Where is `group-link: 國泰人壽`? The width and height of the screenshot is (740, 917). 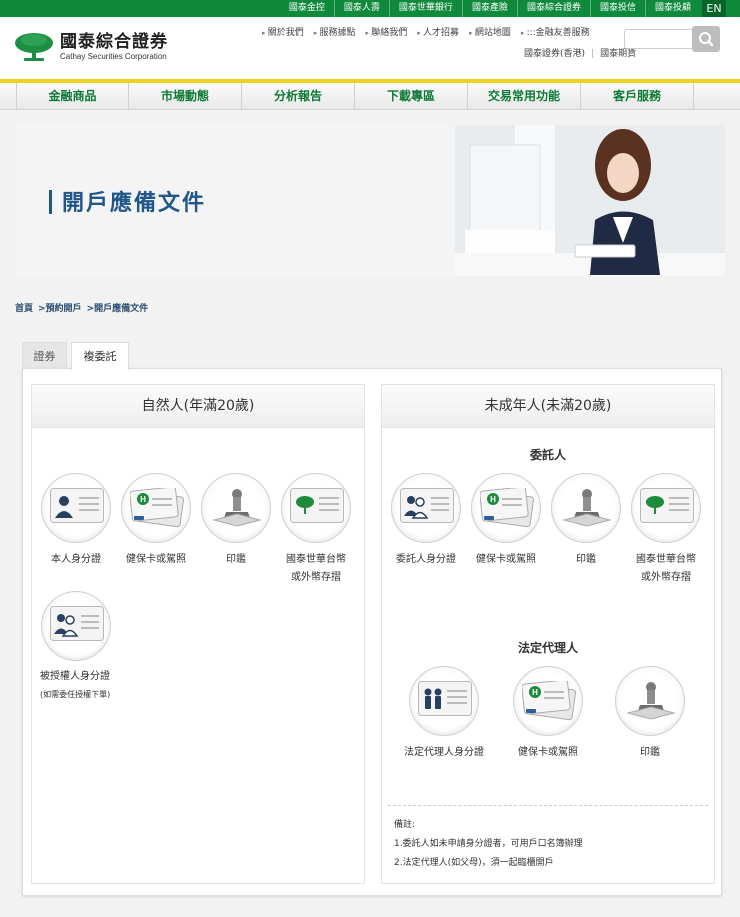
group-link: 國泰人壽 is located at coordinates (361, 8).